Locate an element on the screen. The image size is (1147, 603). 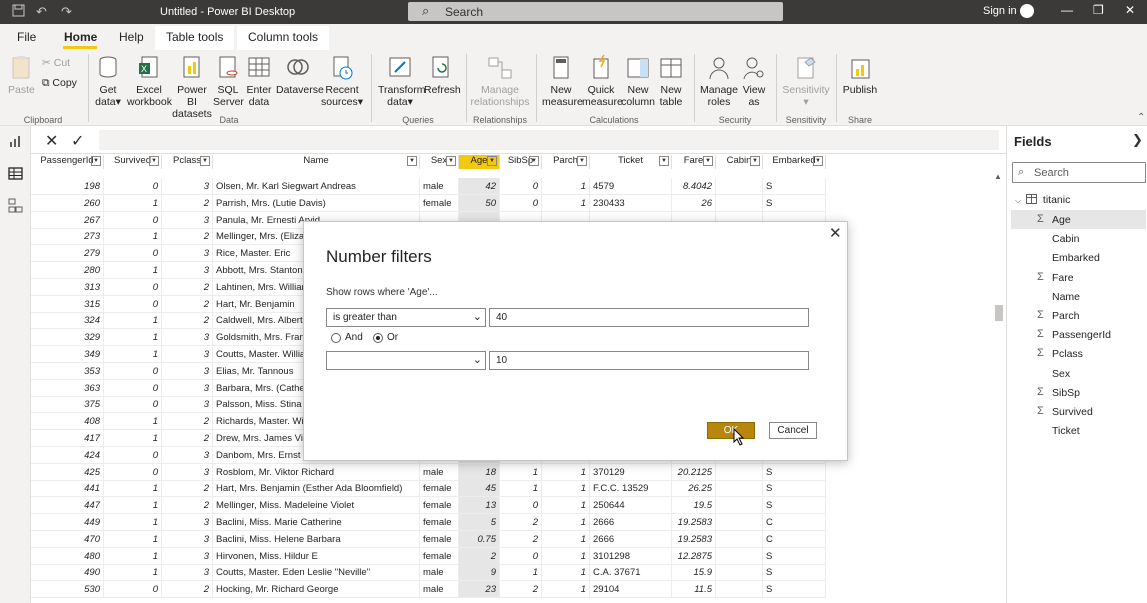
table-cell: 349 is located at coordinates (67, 354).